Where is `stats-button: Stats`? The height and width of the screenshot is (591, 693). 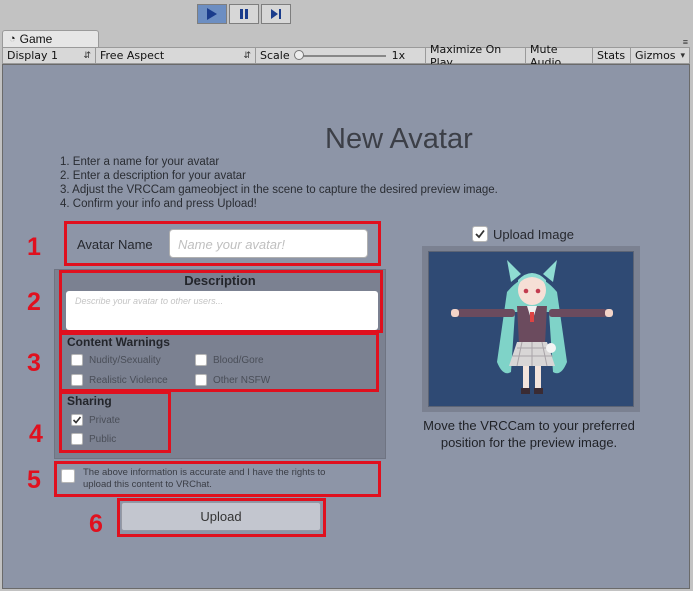
stats-button: Stats is located at coordinates (612, 55).